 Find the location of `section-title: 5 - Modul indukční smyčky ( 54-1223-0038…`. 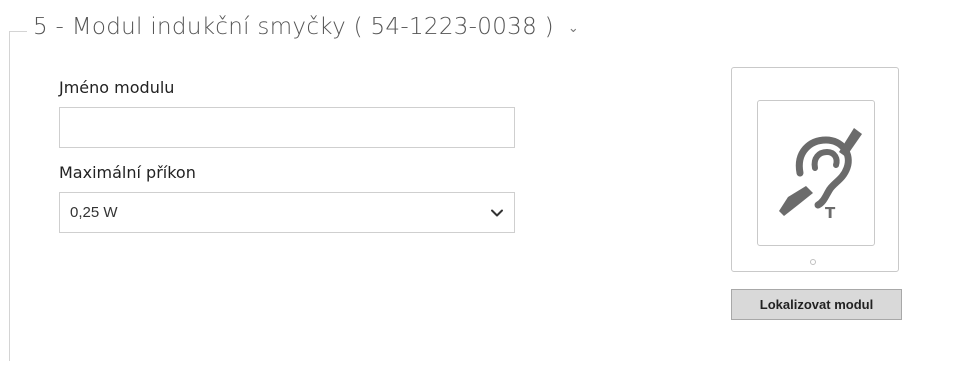

section-title: 5 - Modul indukční smyčky ( 54-1223-0038… is located at coordinates (293, 27).